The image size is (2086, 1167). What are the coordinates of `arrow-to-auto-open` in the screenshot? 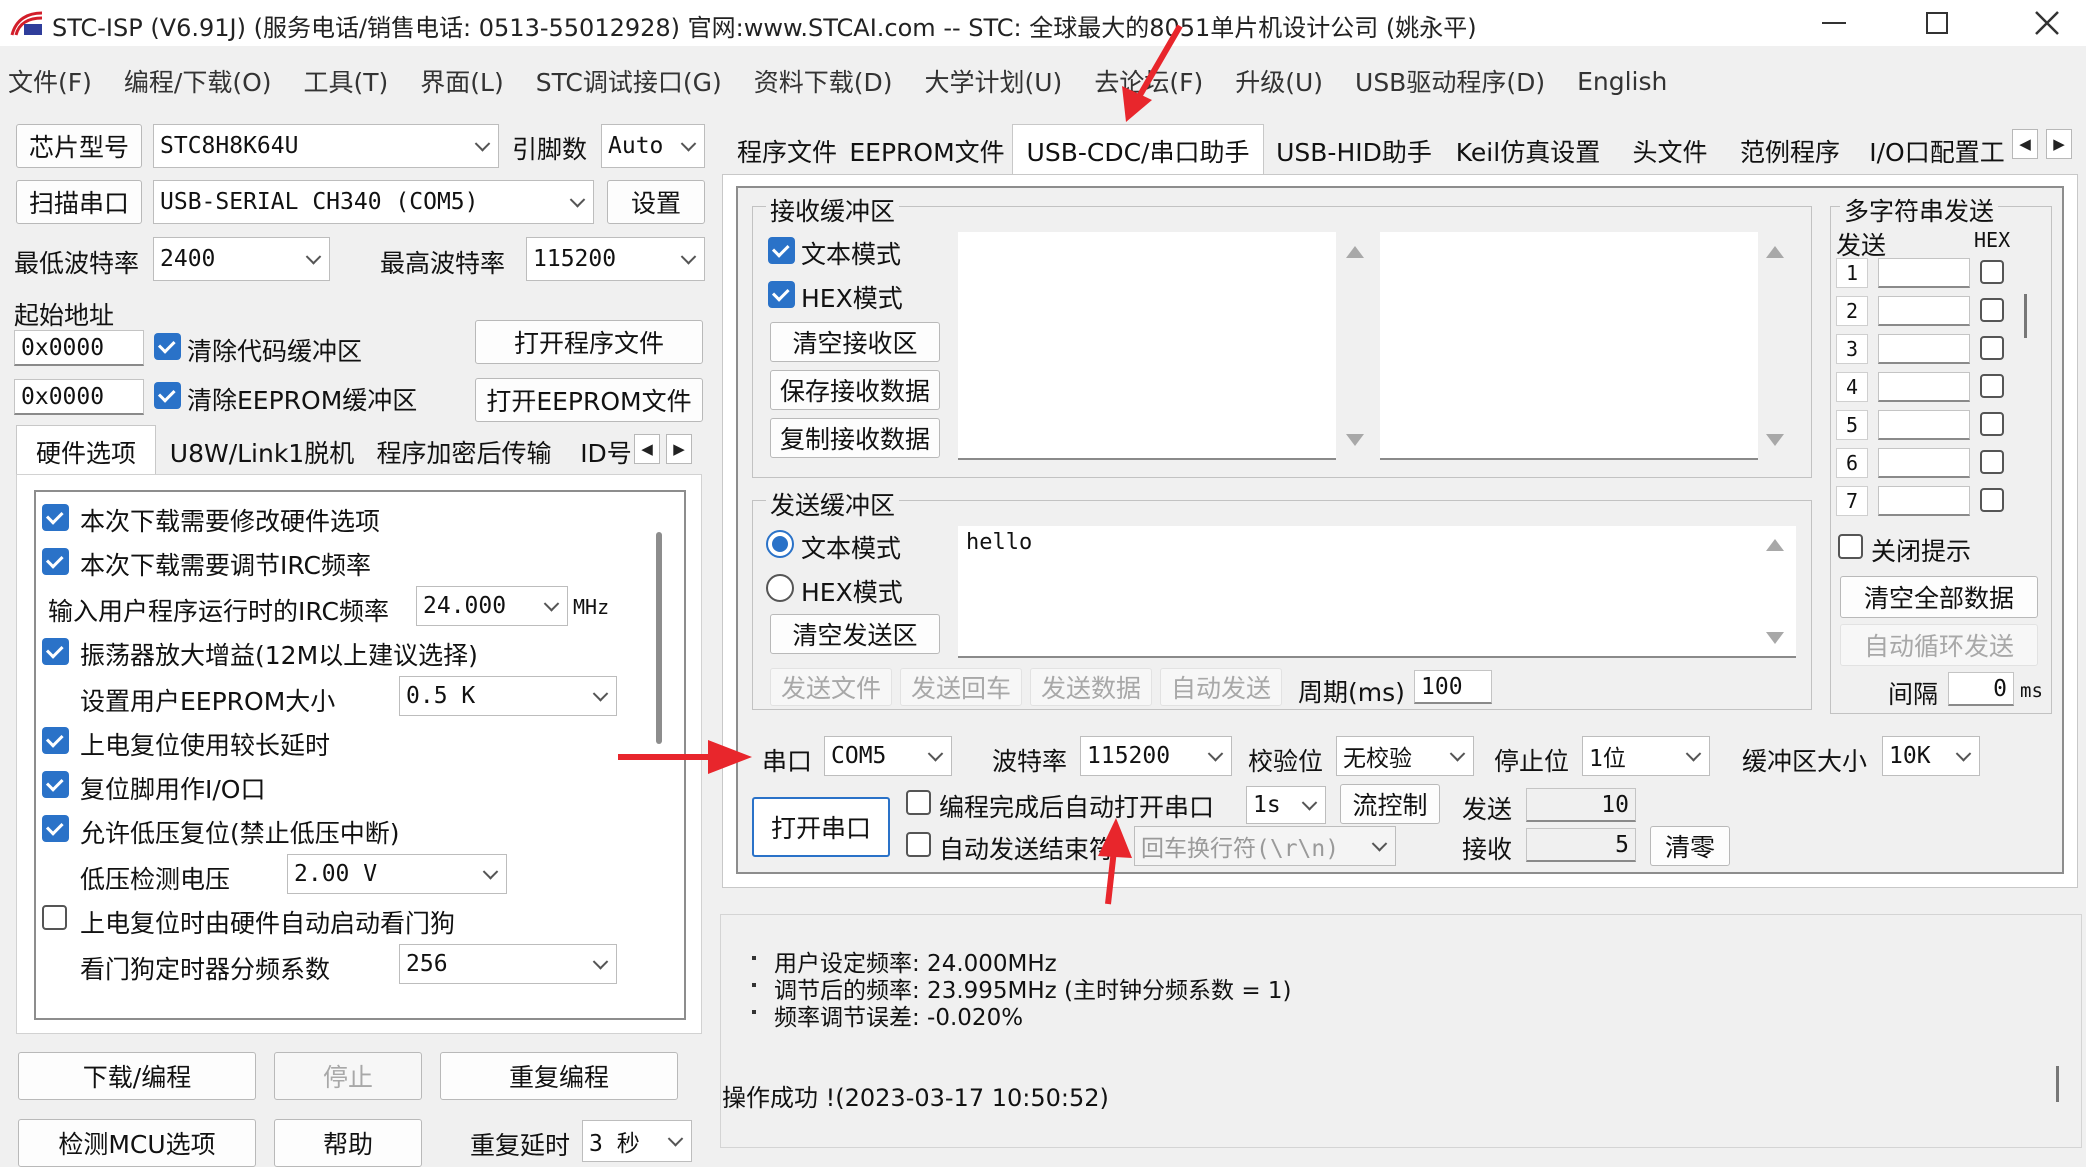 It's located at (1115, 861).